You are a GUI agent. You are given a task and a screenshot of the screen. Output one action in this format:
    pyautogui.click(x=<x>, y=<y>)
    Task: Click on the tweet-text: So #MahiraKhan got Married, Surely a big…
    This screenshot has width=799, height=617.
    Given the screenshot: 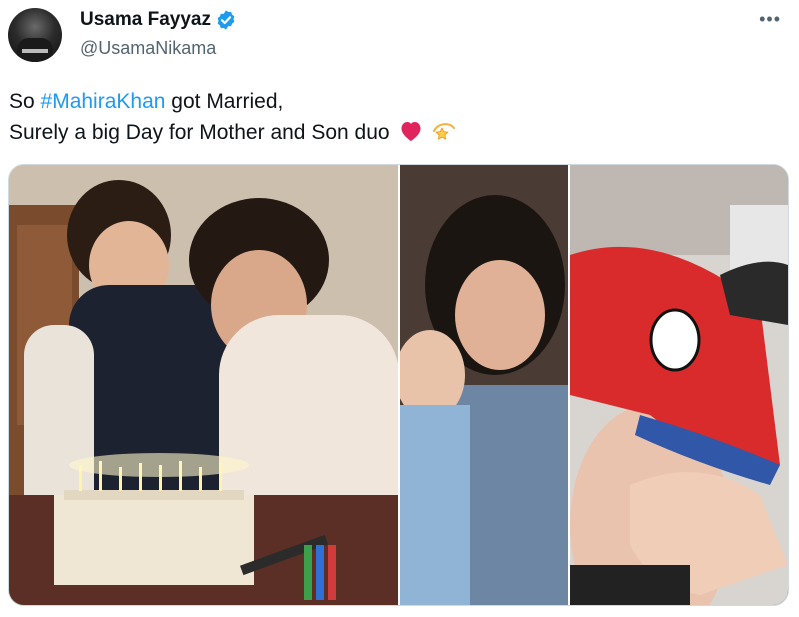 What is the action you would take?
    pyautogui.click(x=233, y=117)
    